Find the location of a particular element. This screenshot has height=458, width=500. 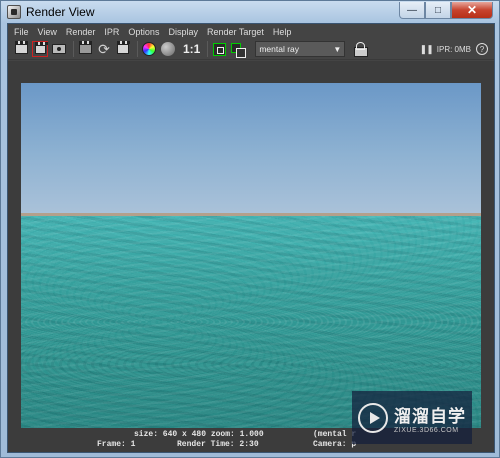

image-size-zoom: size: 640 x 480 zoom: 1.000 is located at coordinates (199, 434).